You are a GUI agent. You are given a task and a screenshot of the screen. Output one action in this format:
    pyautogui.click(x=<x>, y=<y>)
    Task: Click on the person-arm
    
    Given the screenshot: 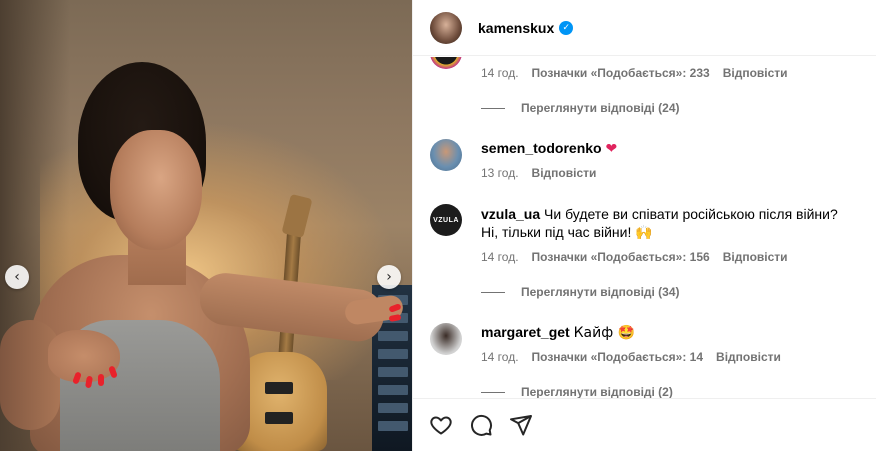 What is the action you would take?
    pyautogui.click(x=30, y=375)
    